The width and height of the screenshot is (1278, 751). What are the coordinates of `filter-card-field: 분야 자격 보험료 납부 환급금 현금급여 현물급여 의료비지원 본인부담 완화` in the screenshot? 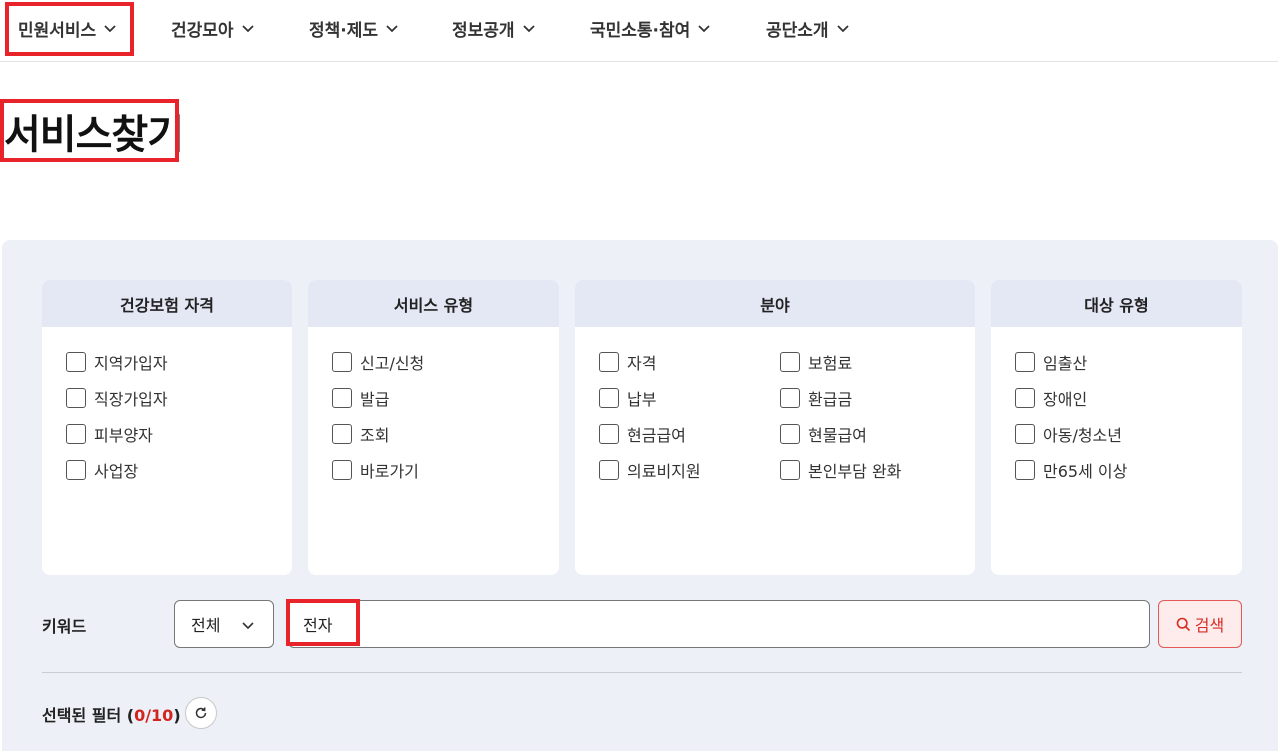 It's located at (775, 427).